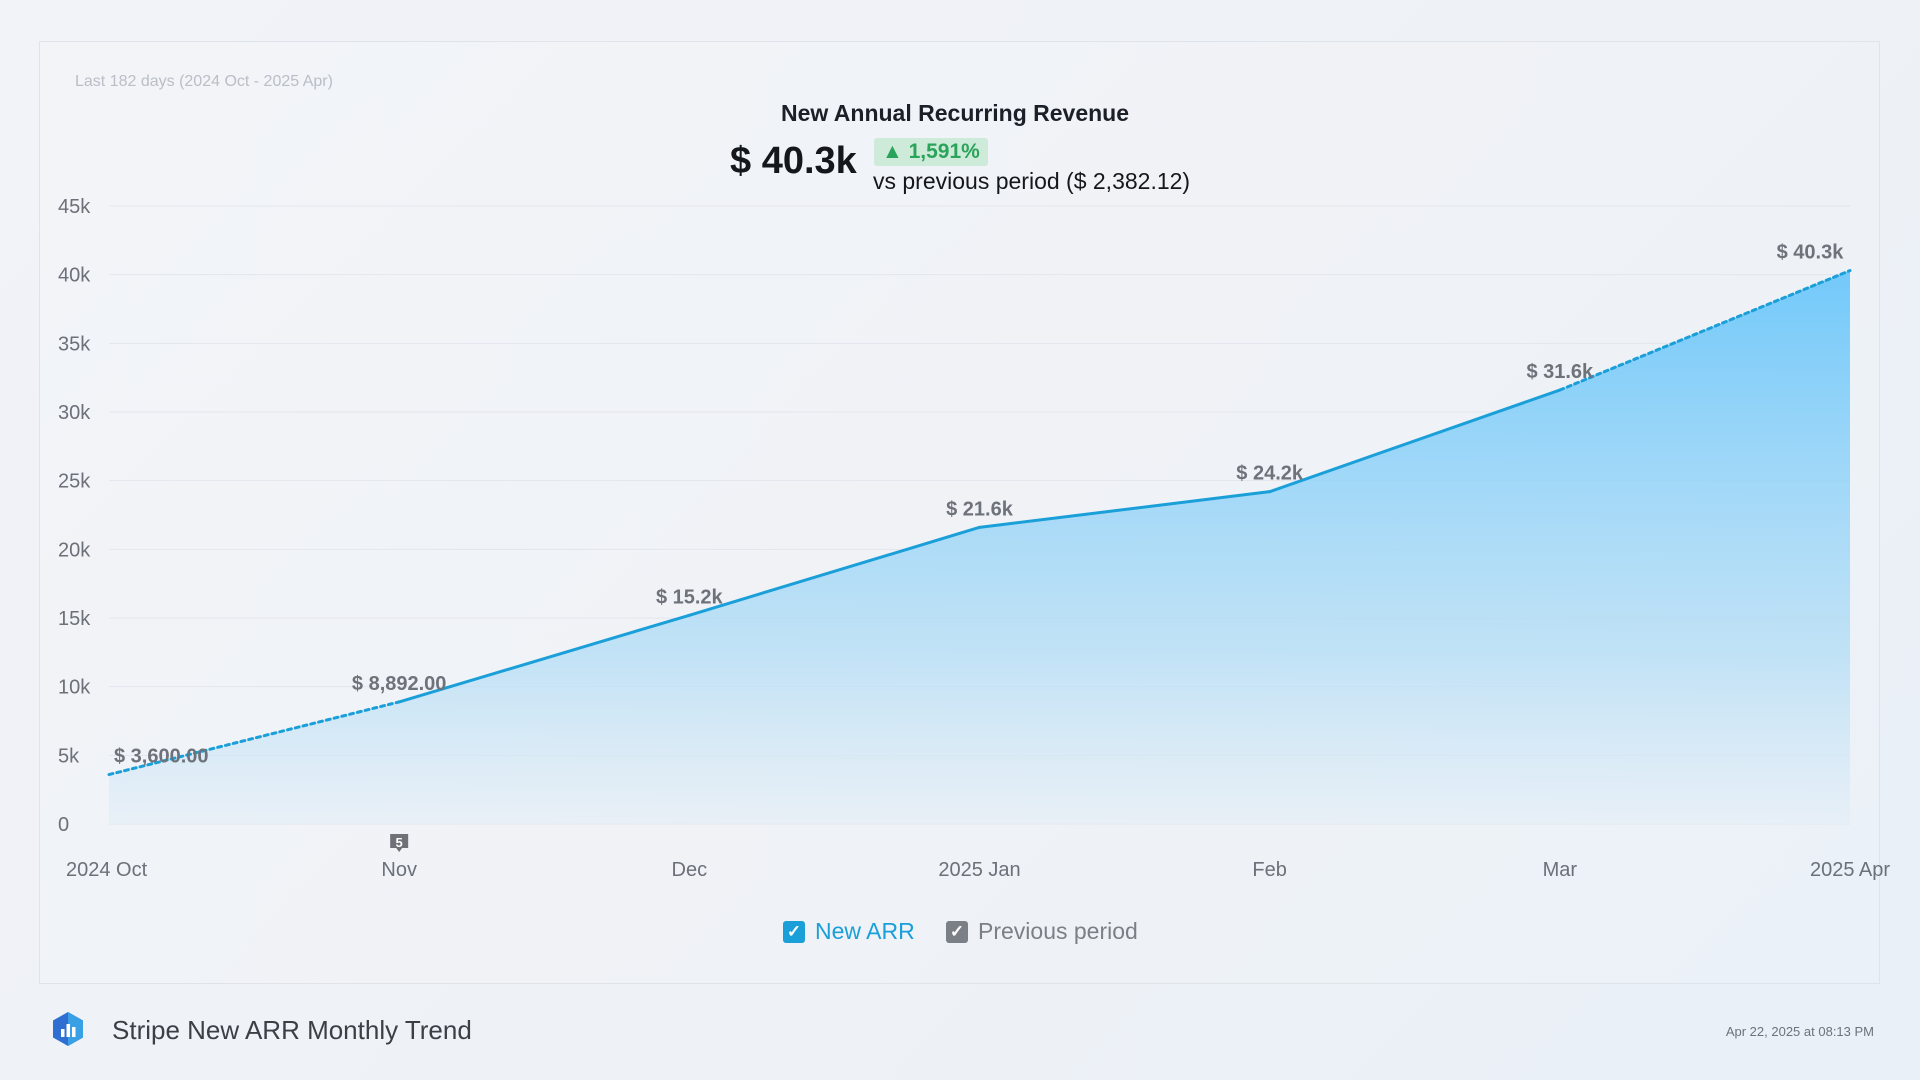 The width and height of the screenshot is (1920, 1080). What do you see at coordinates (1560, 870) in the screenshot?
I see `x-tick-label: Mar` at bounding box center [1560, 870].